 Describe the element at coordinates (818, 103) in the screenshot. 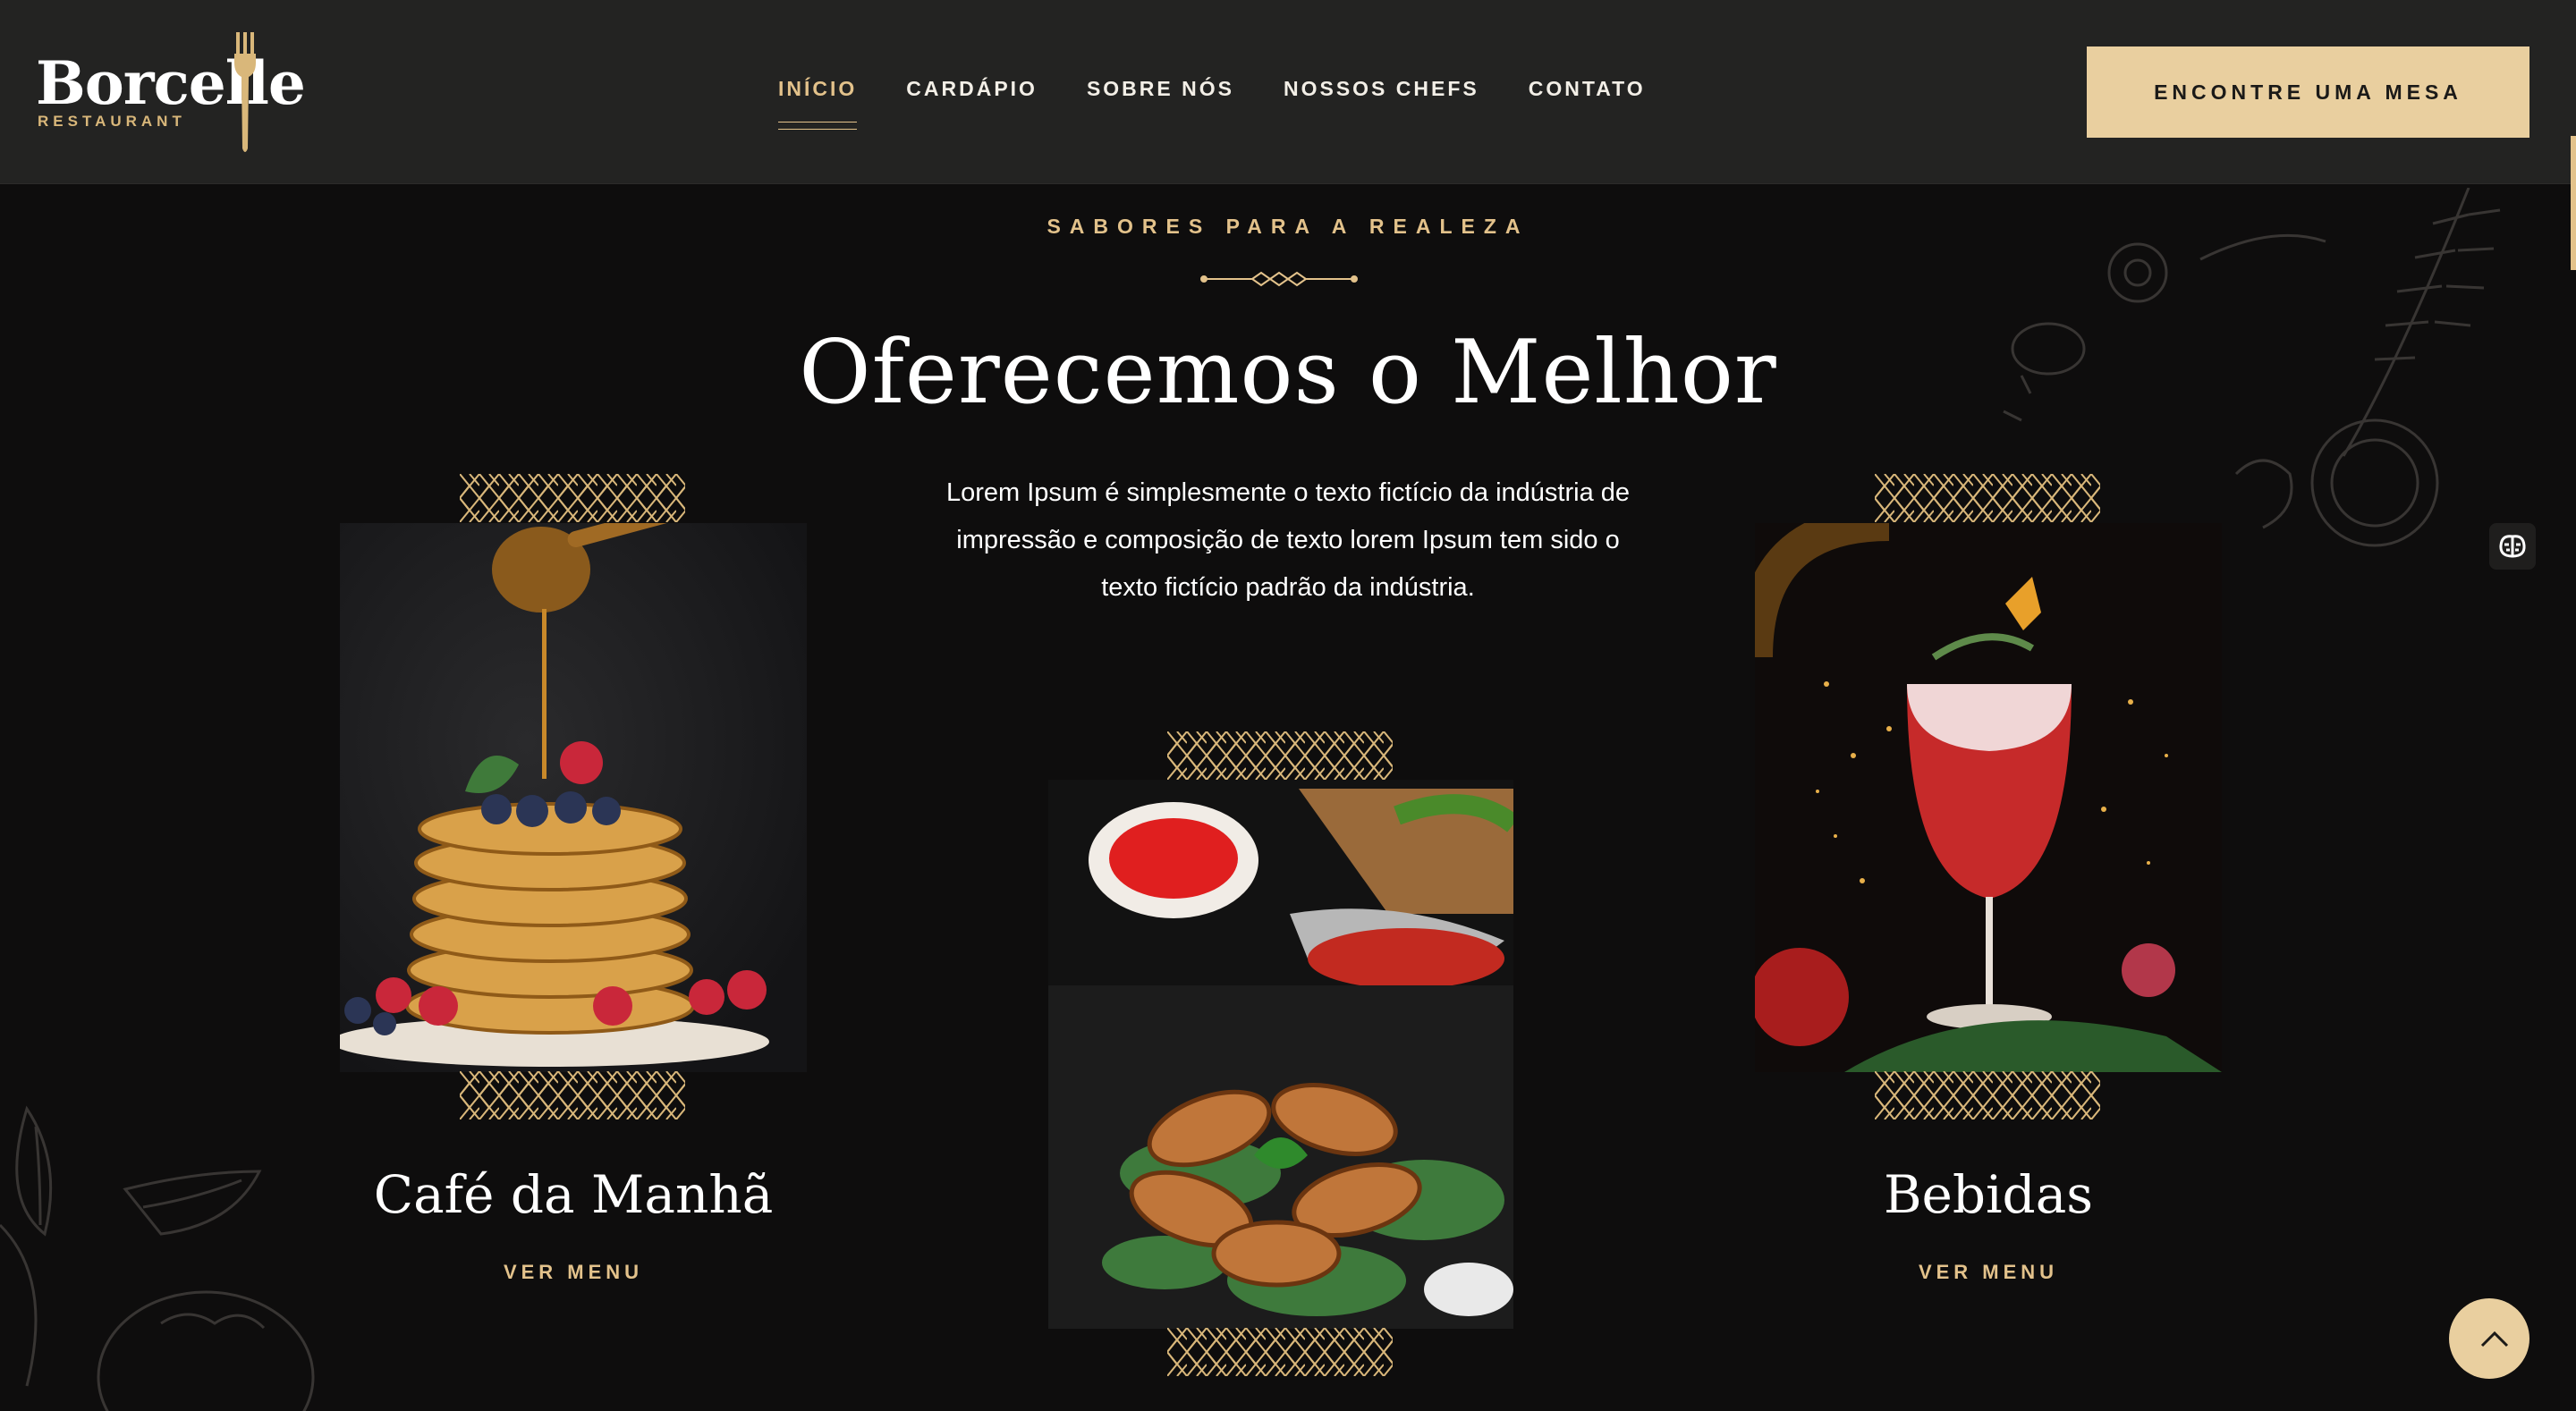

I see `nav-item-inicio: INÍCIO` at that location.